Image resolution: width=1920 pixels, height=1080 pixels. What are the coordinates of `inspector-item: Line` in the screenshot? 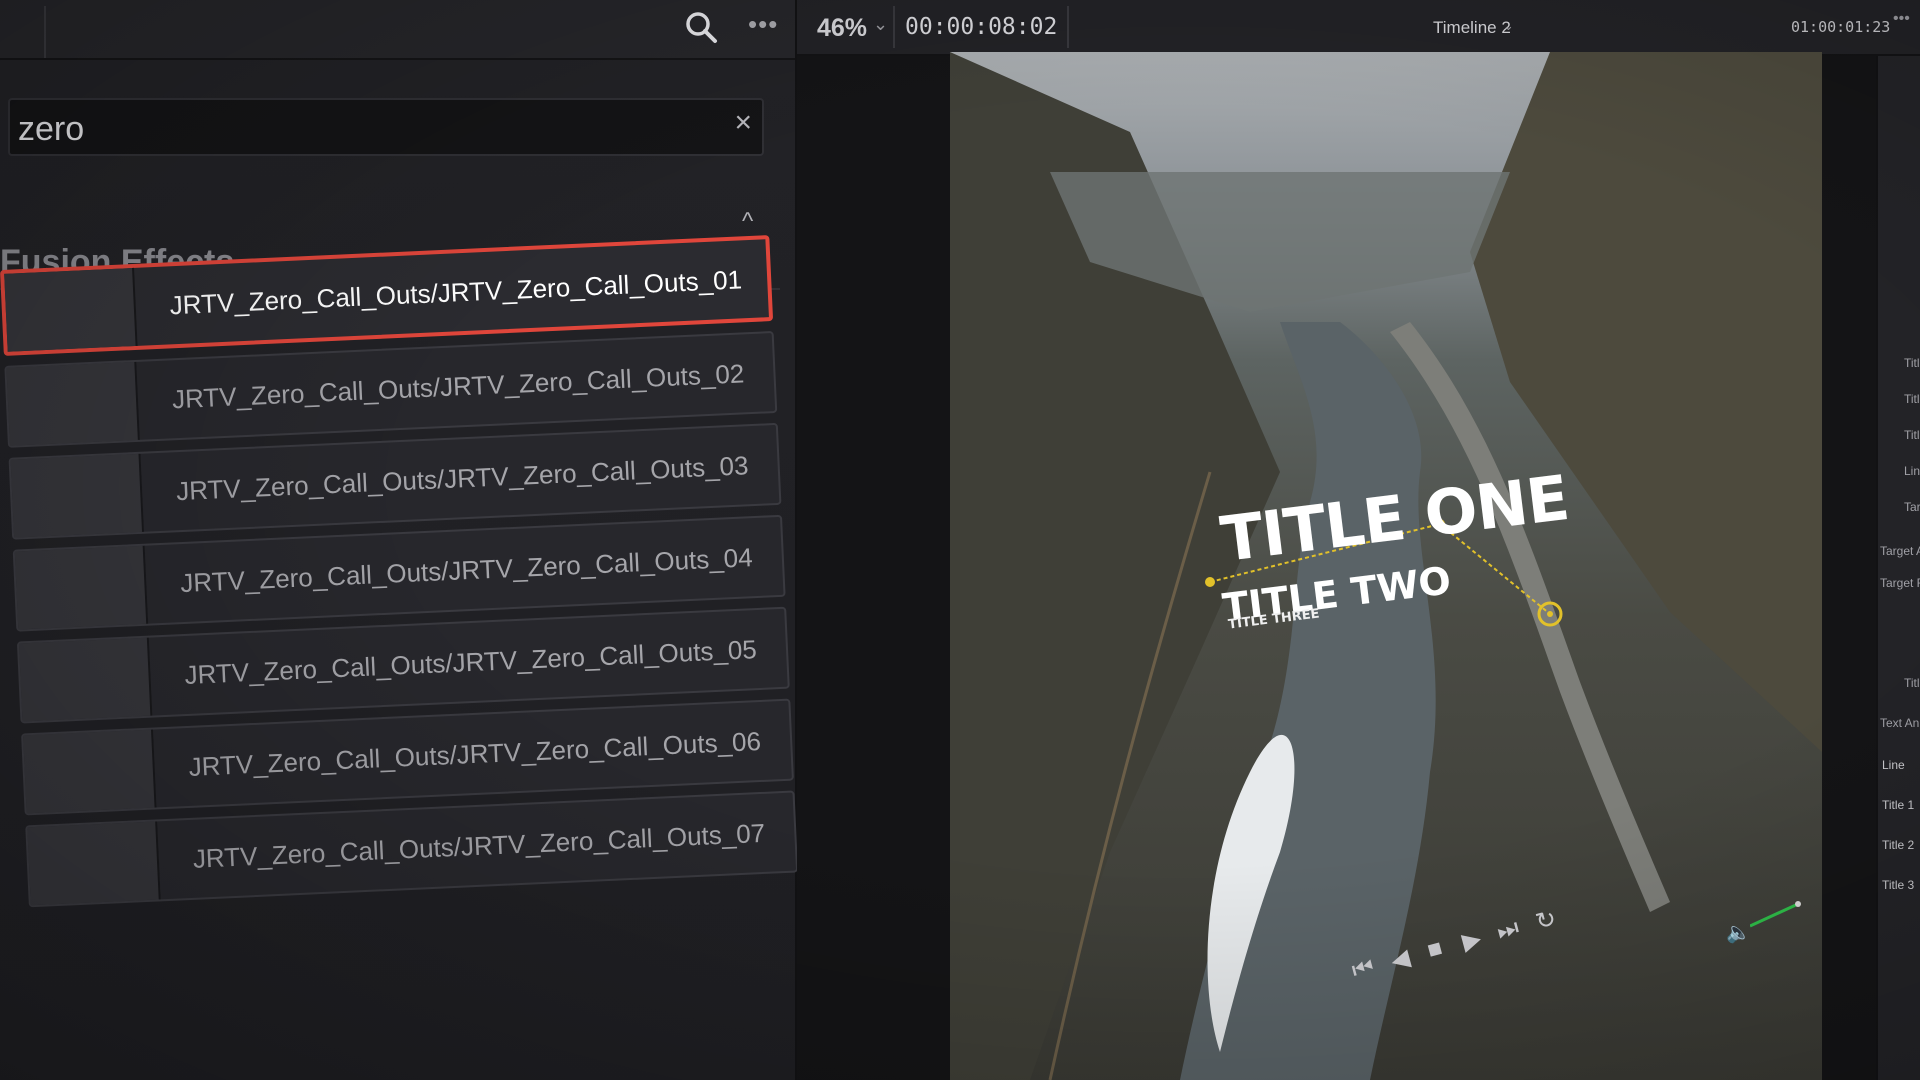 It's located at (1912, 471).